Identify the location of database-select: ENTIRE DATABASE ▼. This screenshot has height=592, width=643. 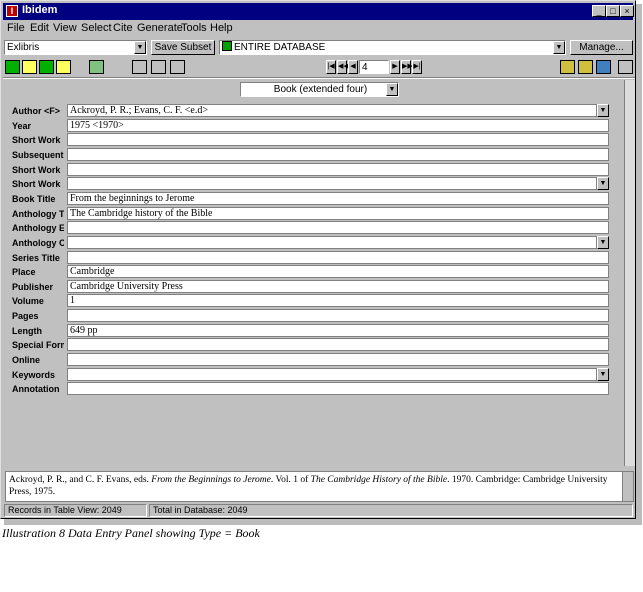
(392, 47).